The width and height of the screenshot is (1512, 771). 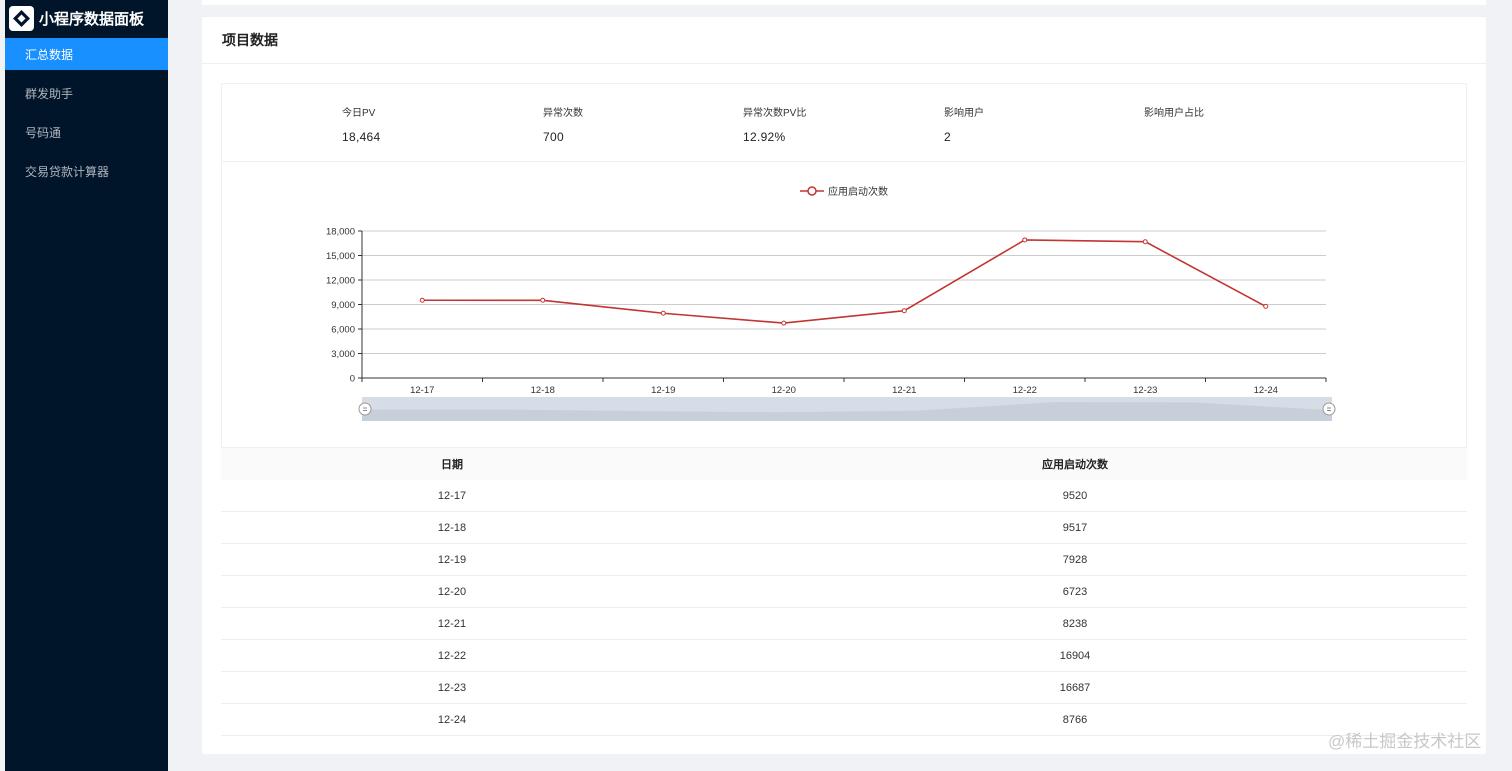 What do you see at coordinates (844, 528) in the screenshot?
I see `table-row: 12-18 9517` at bounding box center [844, 528].